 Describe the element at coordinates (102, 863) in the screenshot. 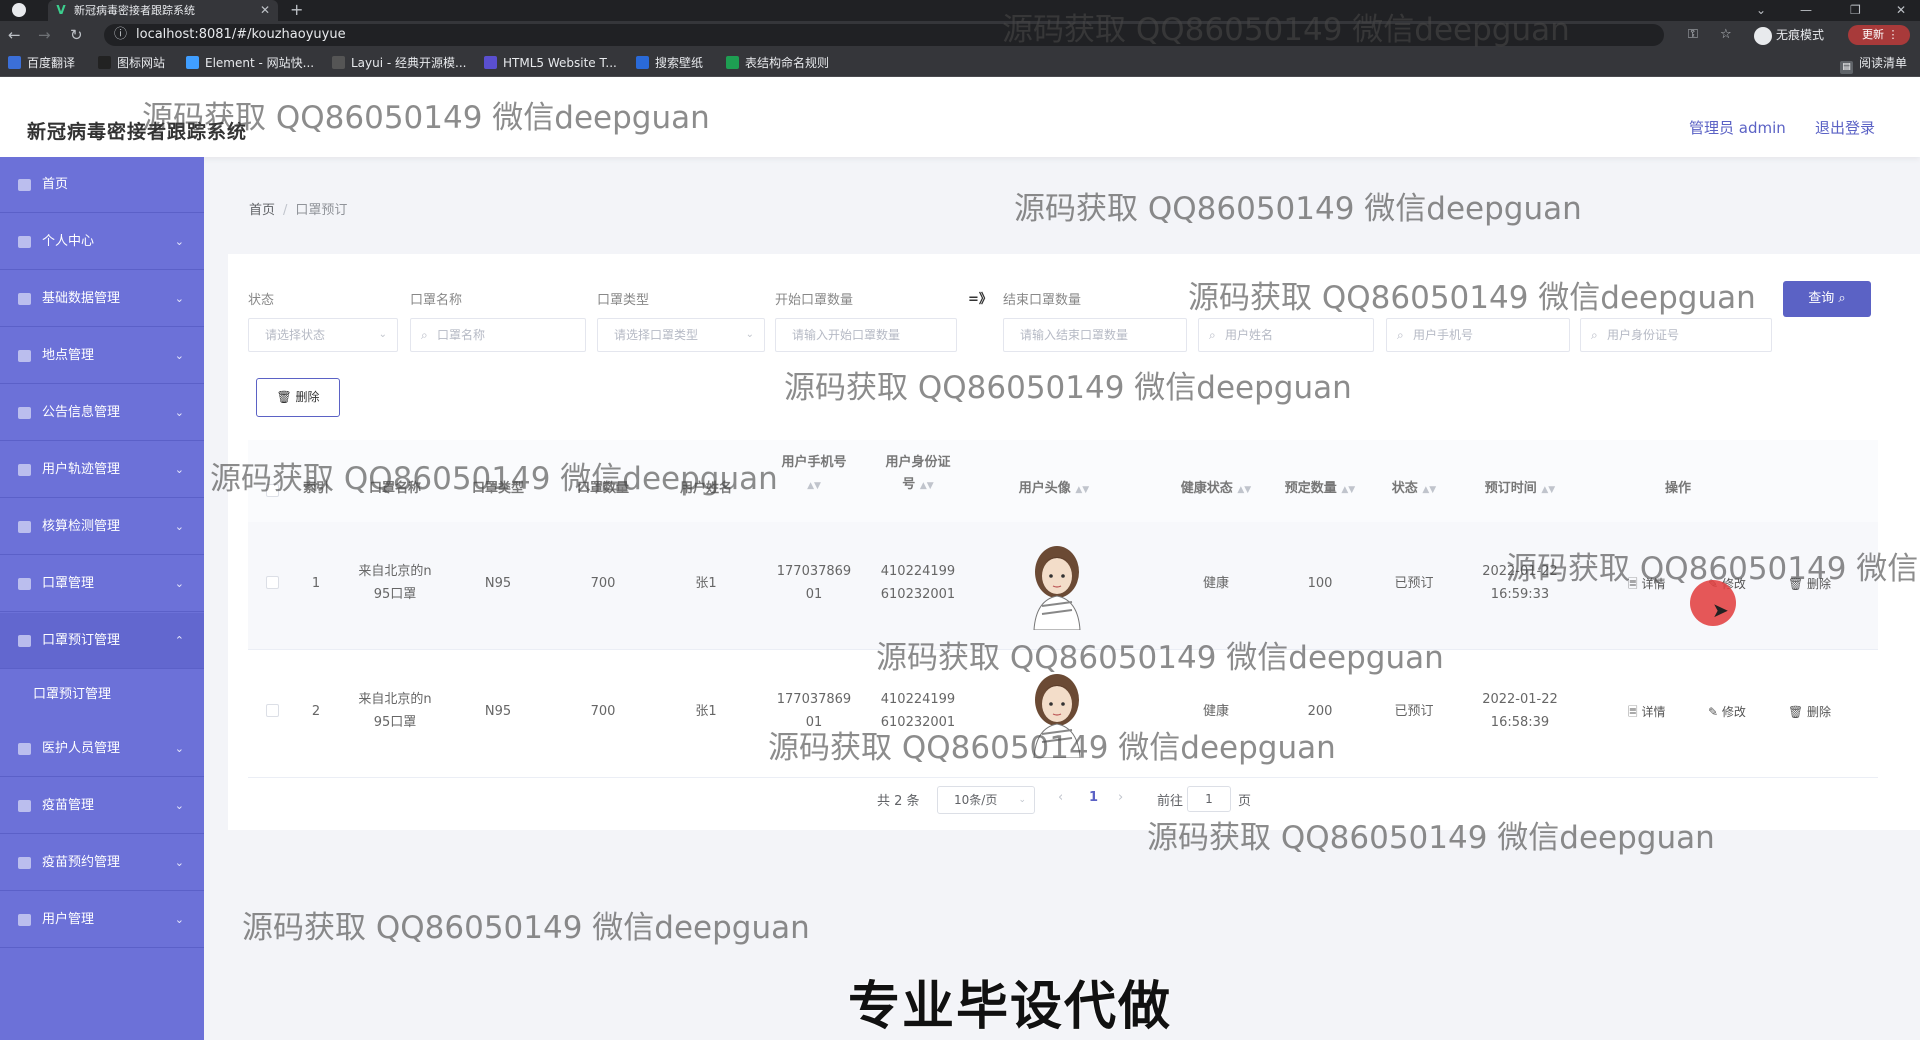

I see `sidebar-item: 疫苗预约管理 ⌄` at that location.